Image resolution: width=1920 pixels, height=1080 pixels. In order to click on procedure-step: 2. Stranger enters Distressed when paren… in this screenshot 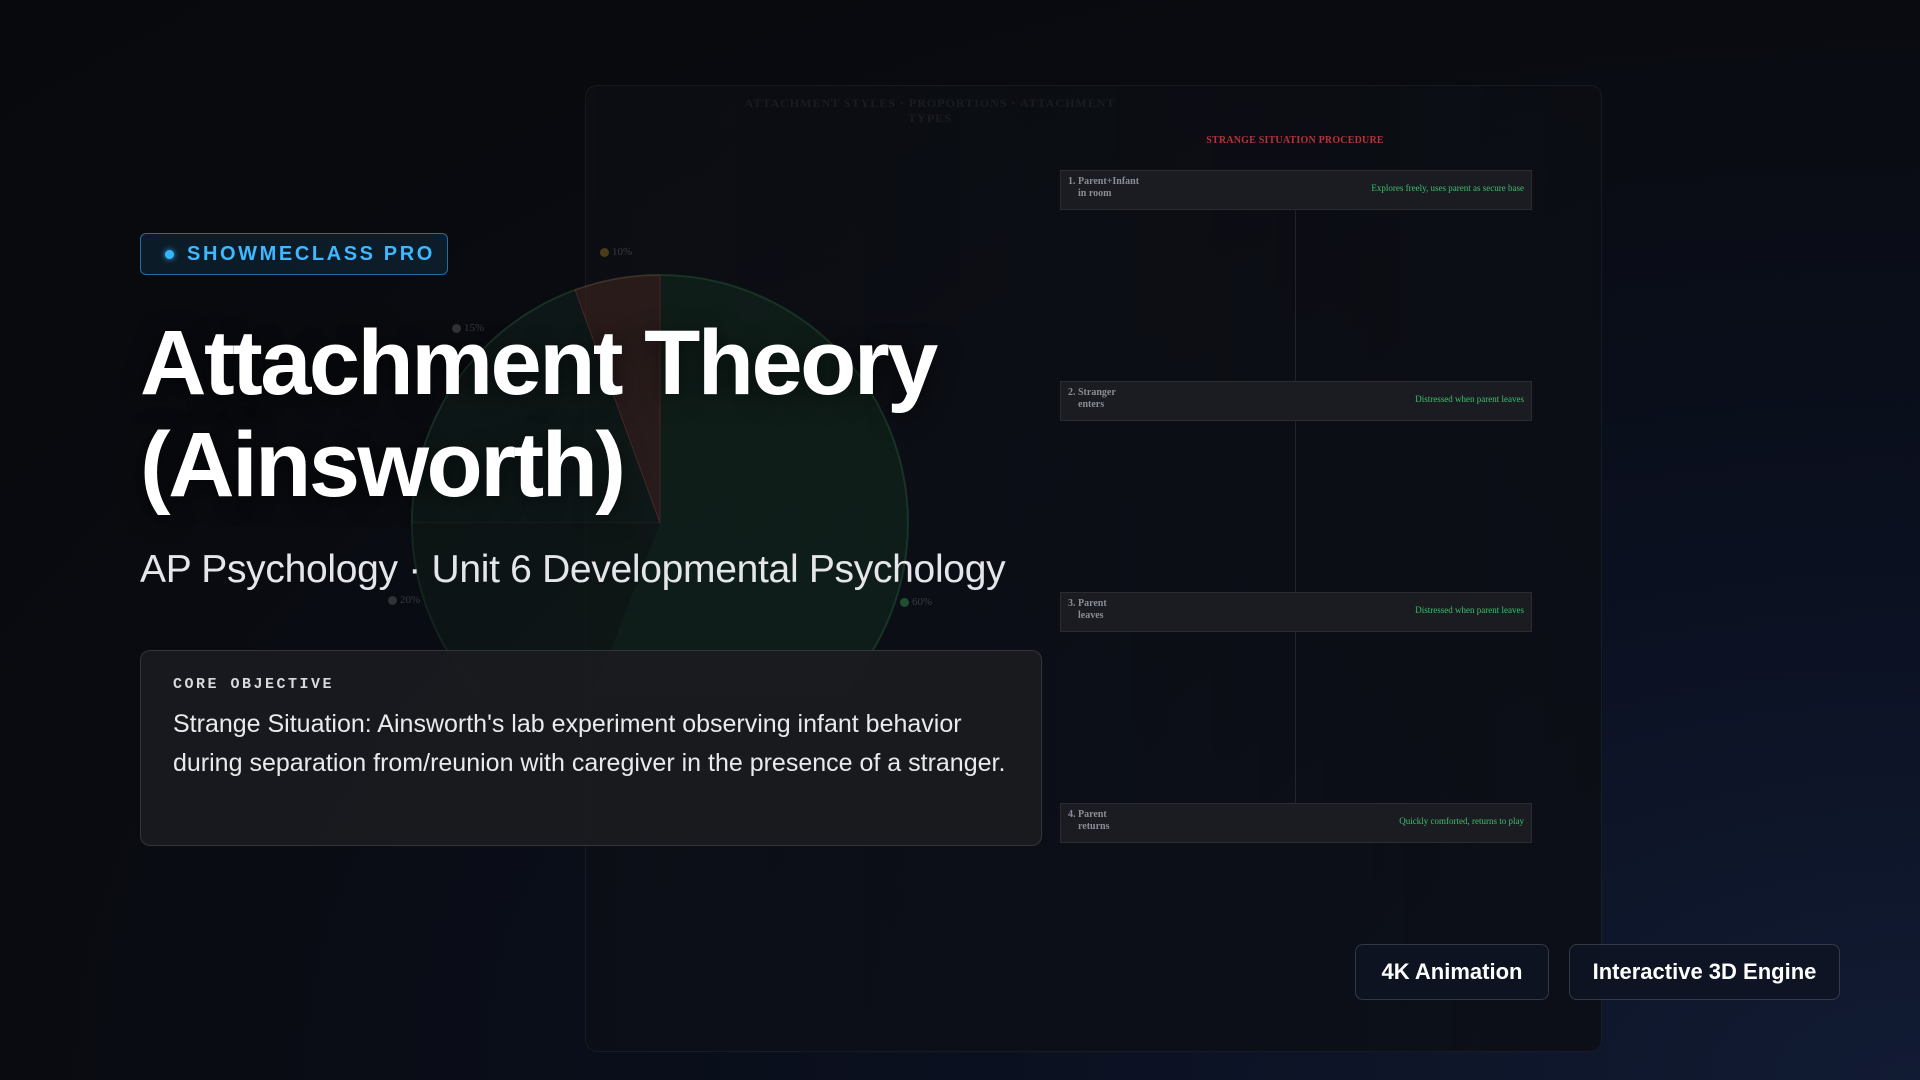, I will do `click(1296, 401)`.